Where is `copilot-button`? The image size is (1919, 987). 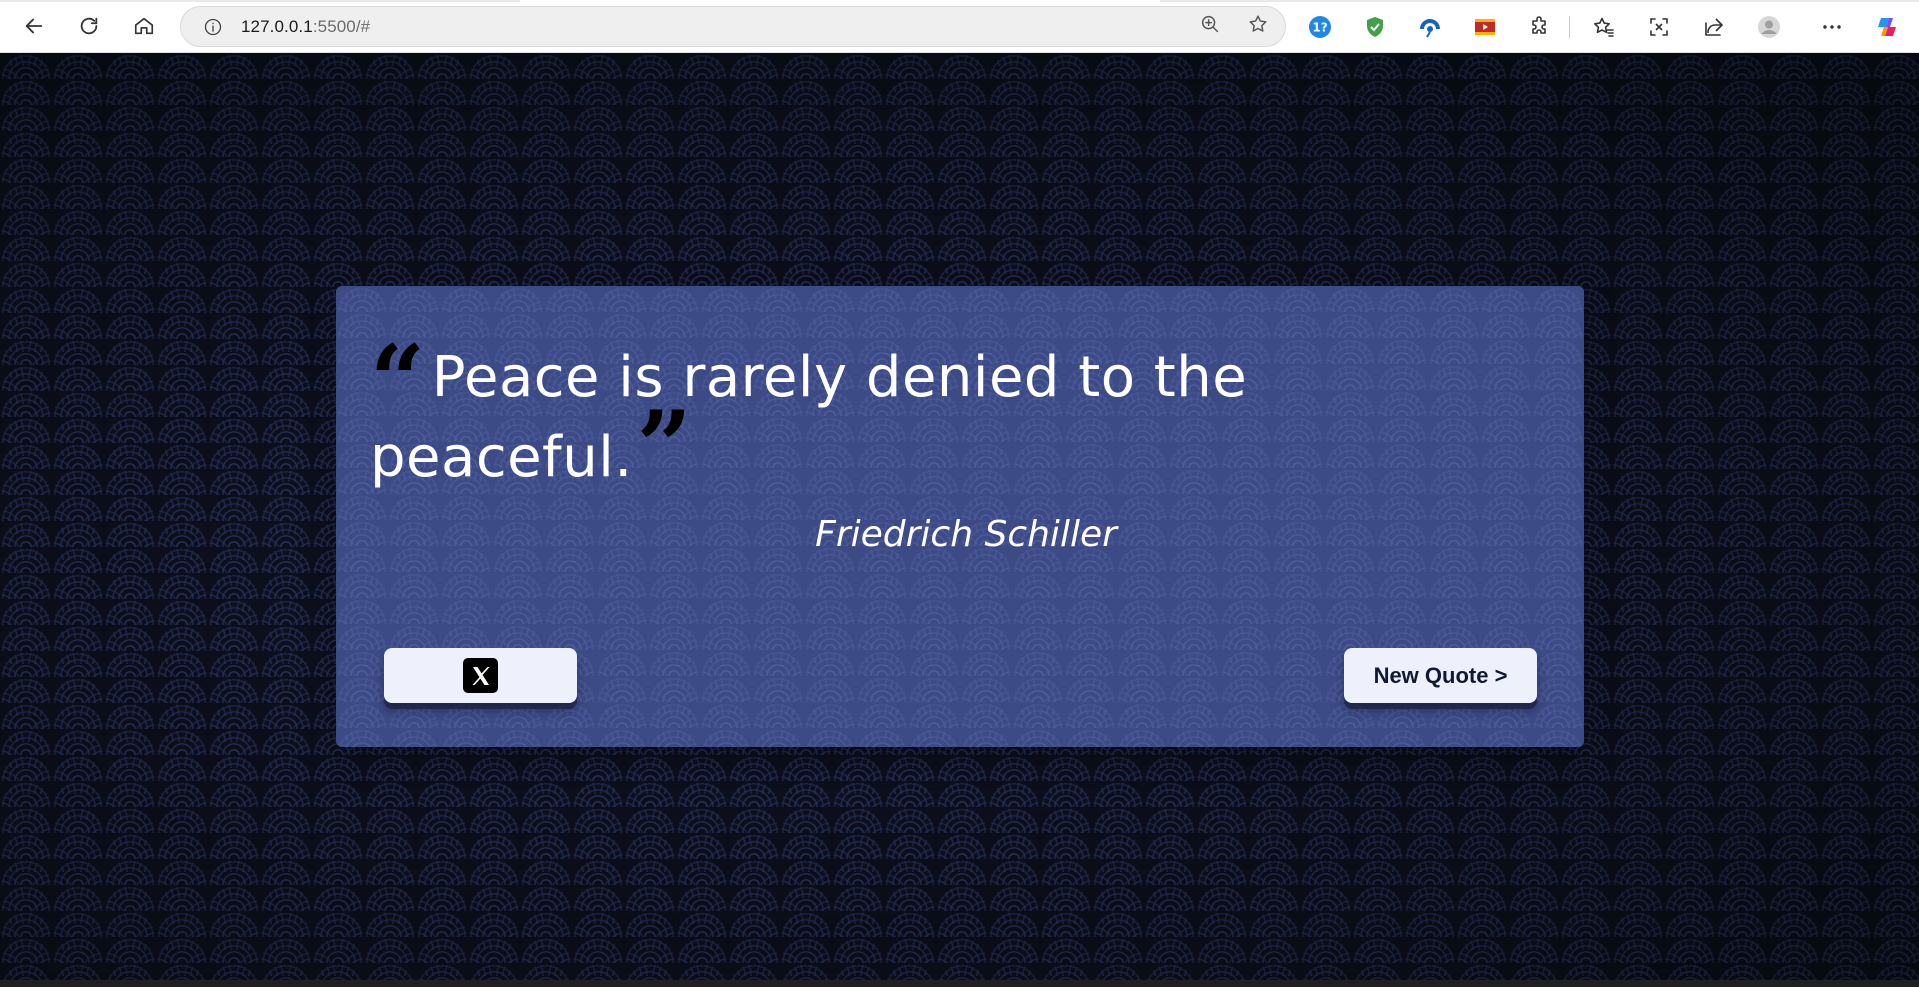
copilot-button is located at coordinates (1887, 27).